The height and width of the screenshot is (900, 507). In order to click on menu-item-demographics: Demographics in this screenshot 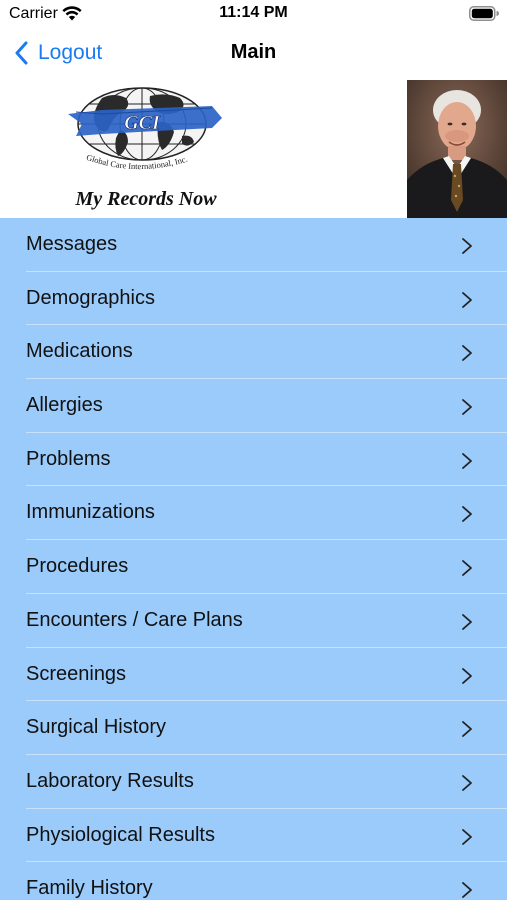, I will do `click(253, 299)`.